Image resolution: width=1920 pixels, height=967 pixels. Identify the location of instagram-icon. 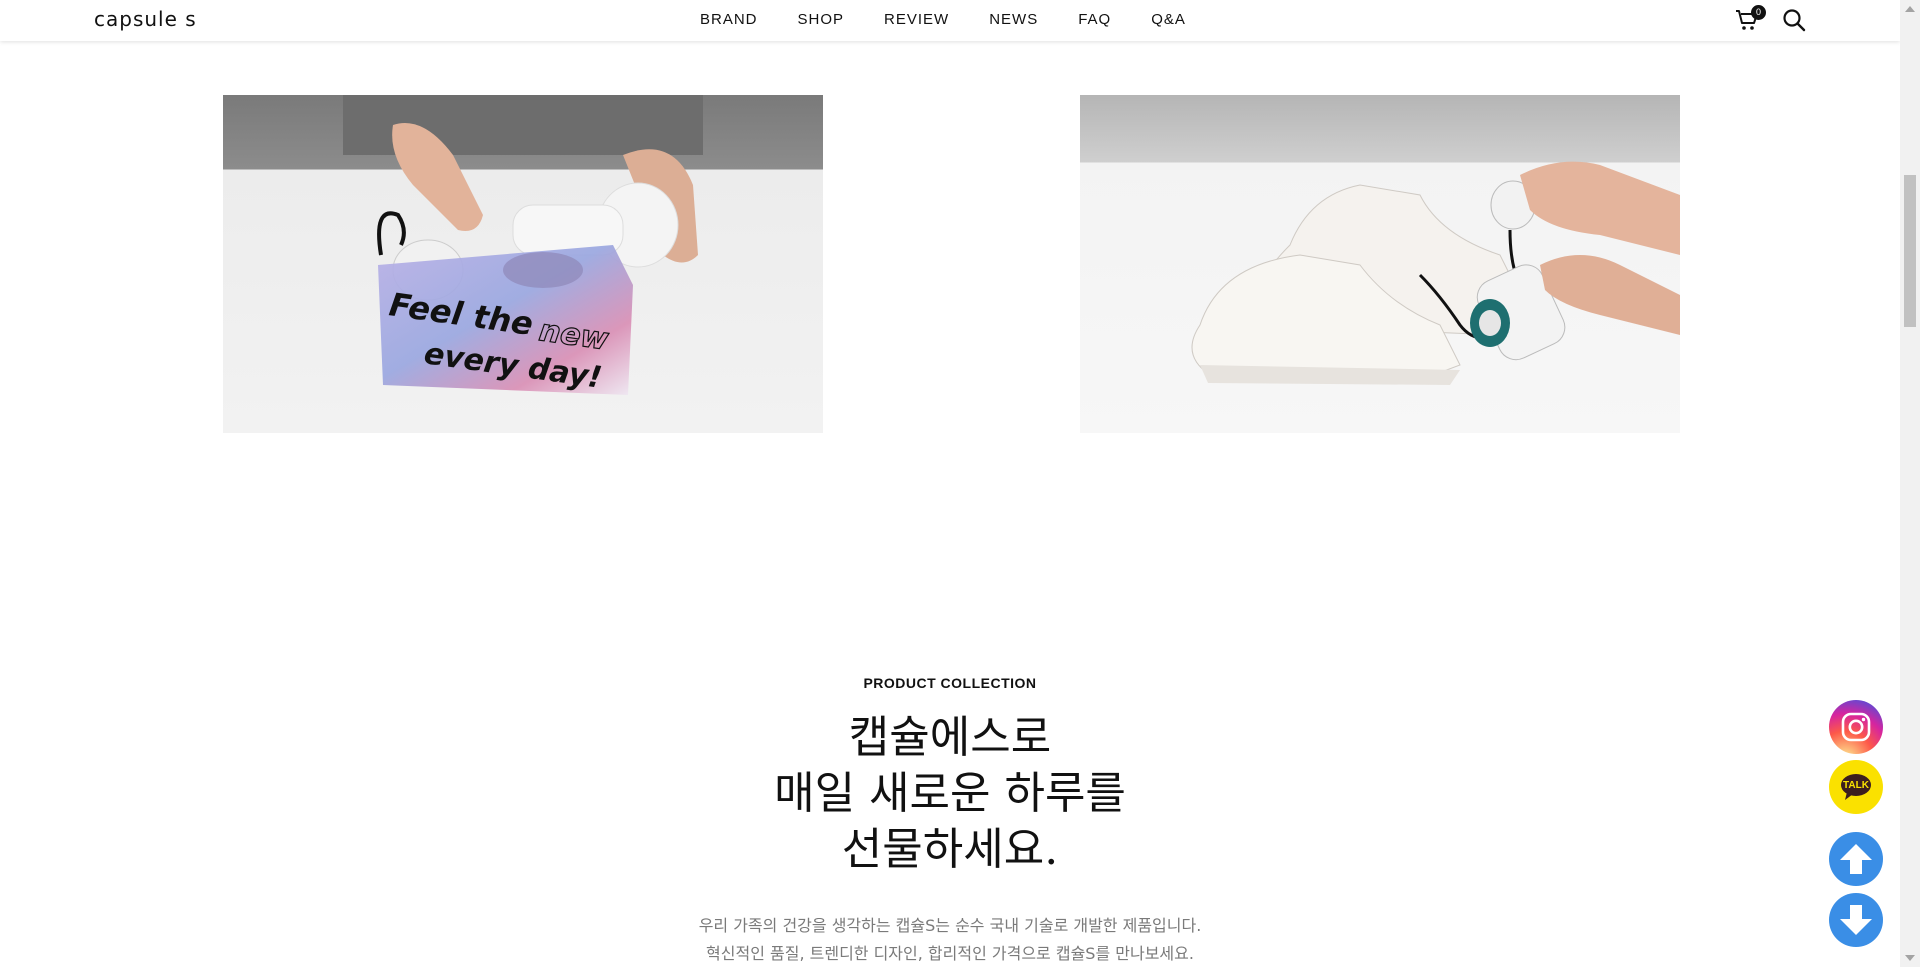
(1856, 727).